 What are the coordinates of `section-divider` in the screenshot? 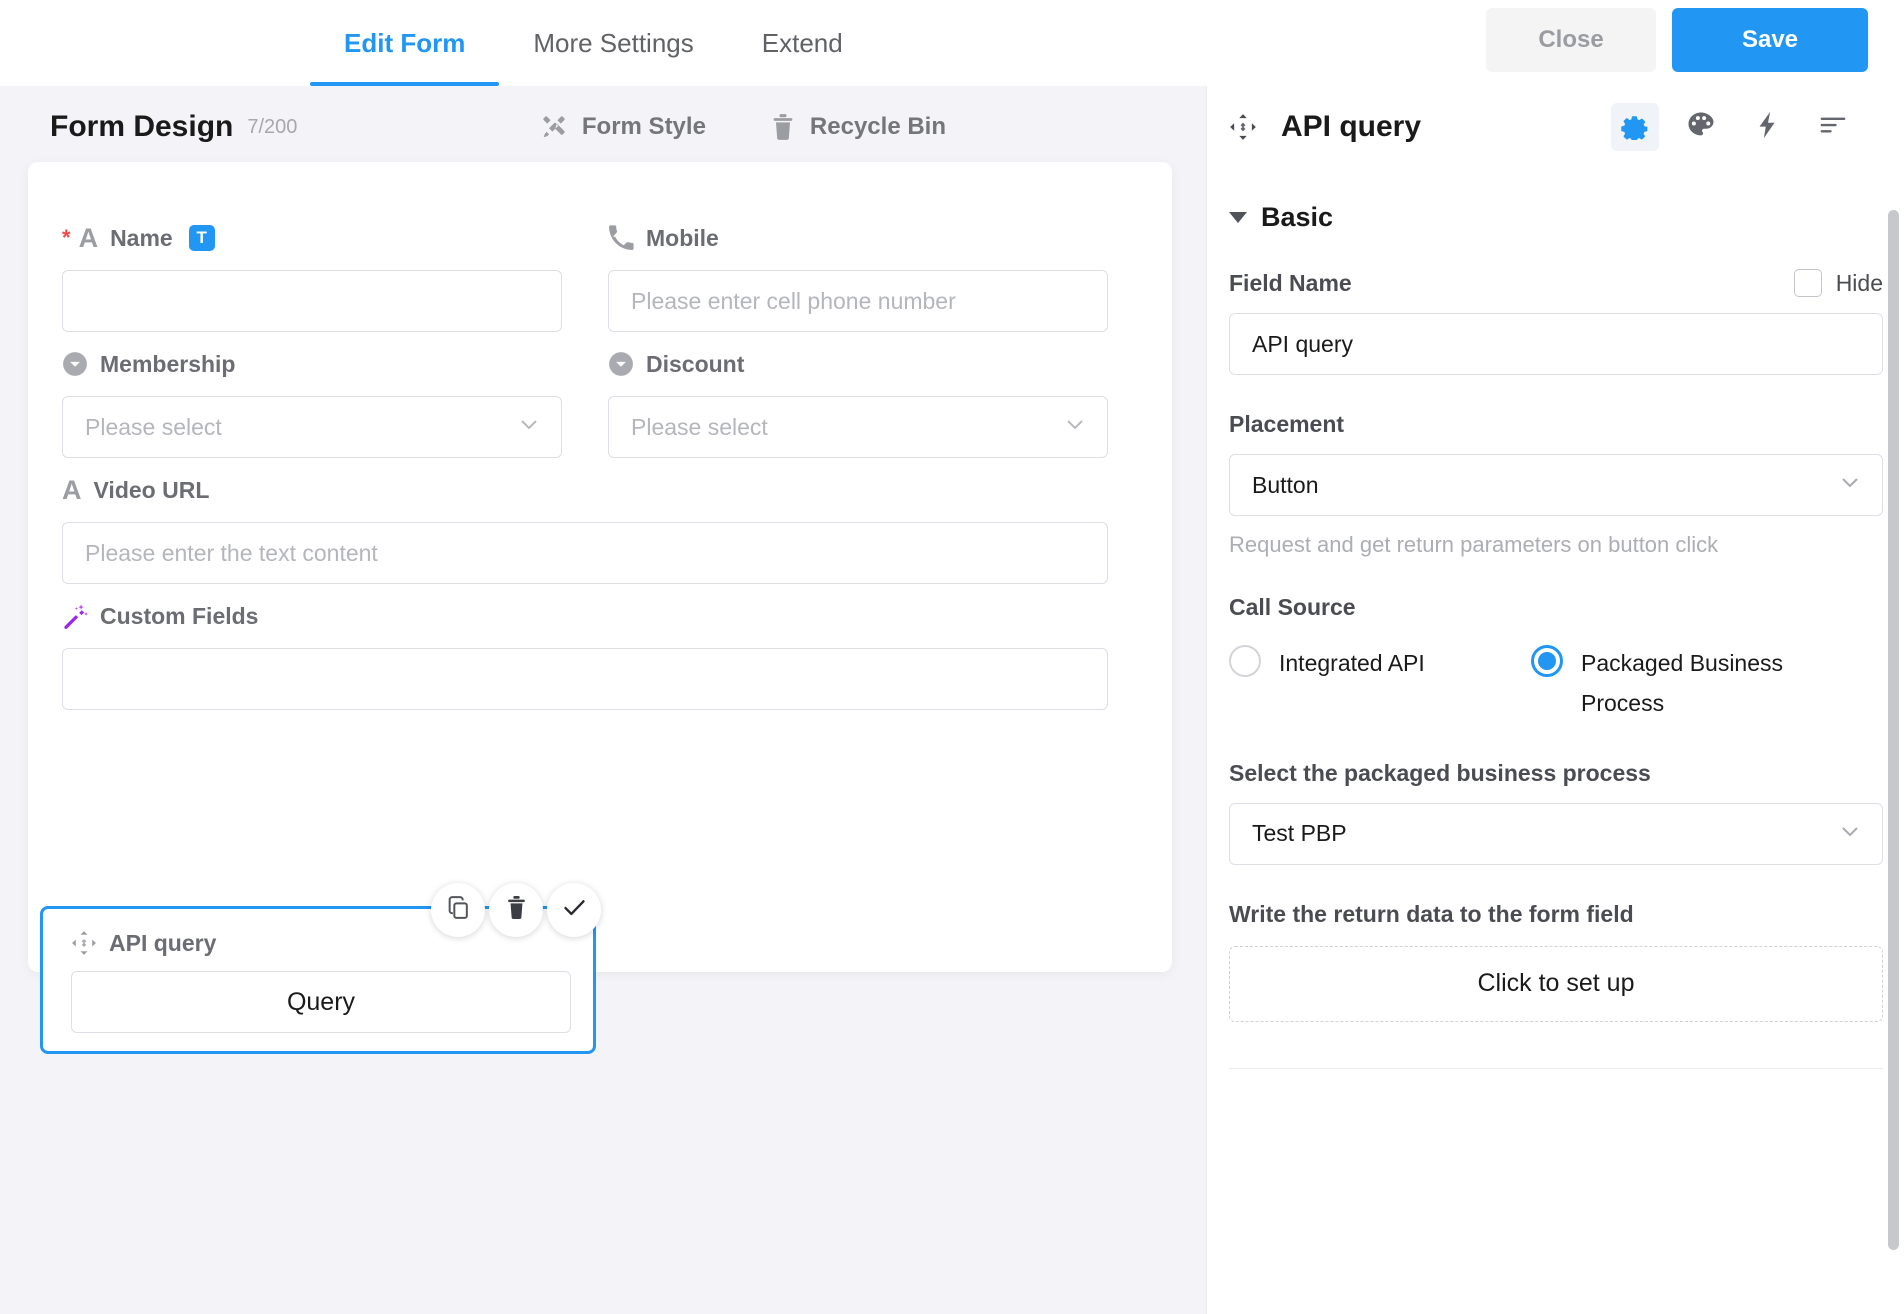 It's located at (1556, 1068).